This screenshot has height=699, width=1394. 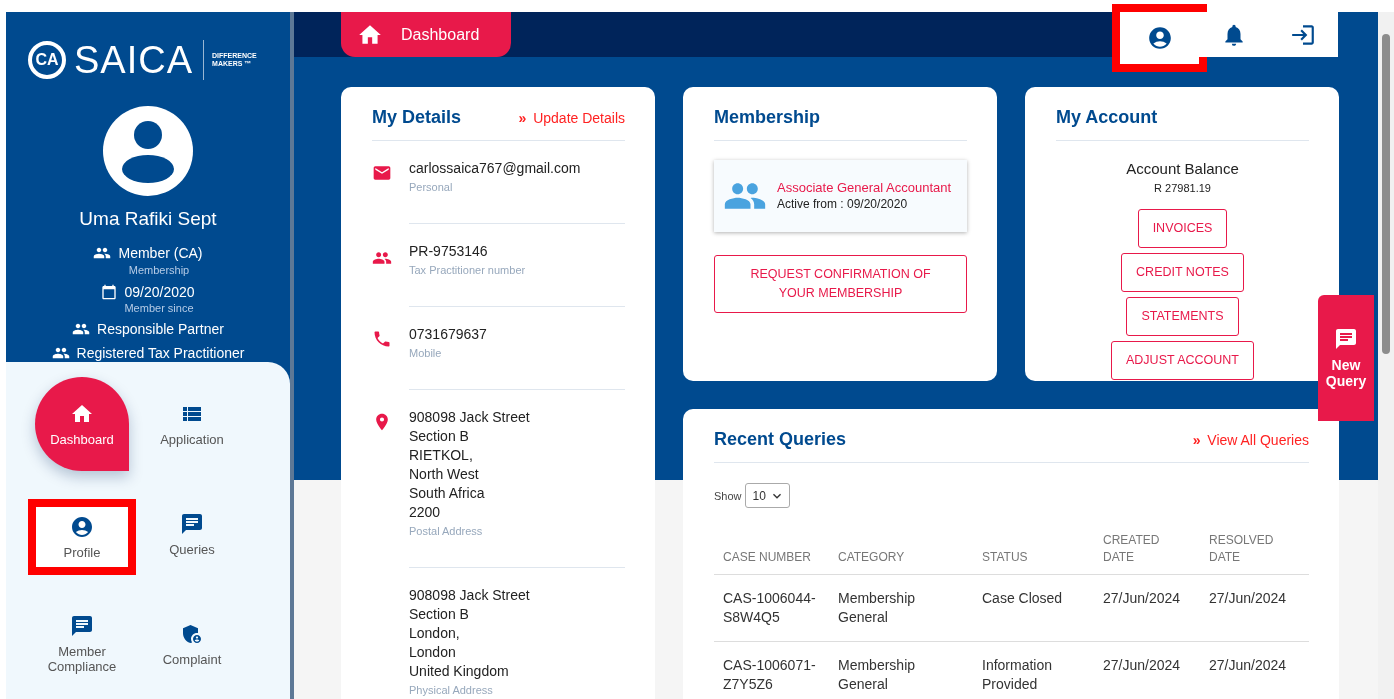 I want to click on tab-label: Dashboard, so click(x=440, y=34).